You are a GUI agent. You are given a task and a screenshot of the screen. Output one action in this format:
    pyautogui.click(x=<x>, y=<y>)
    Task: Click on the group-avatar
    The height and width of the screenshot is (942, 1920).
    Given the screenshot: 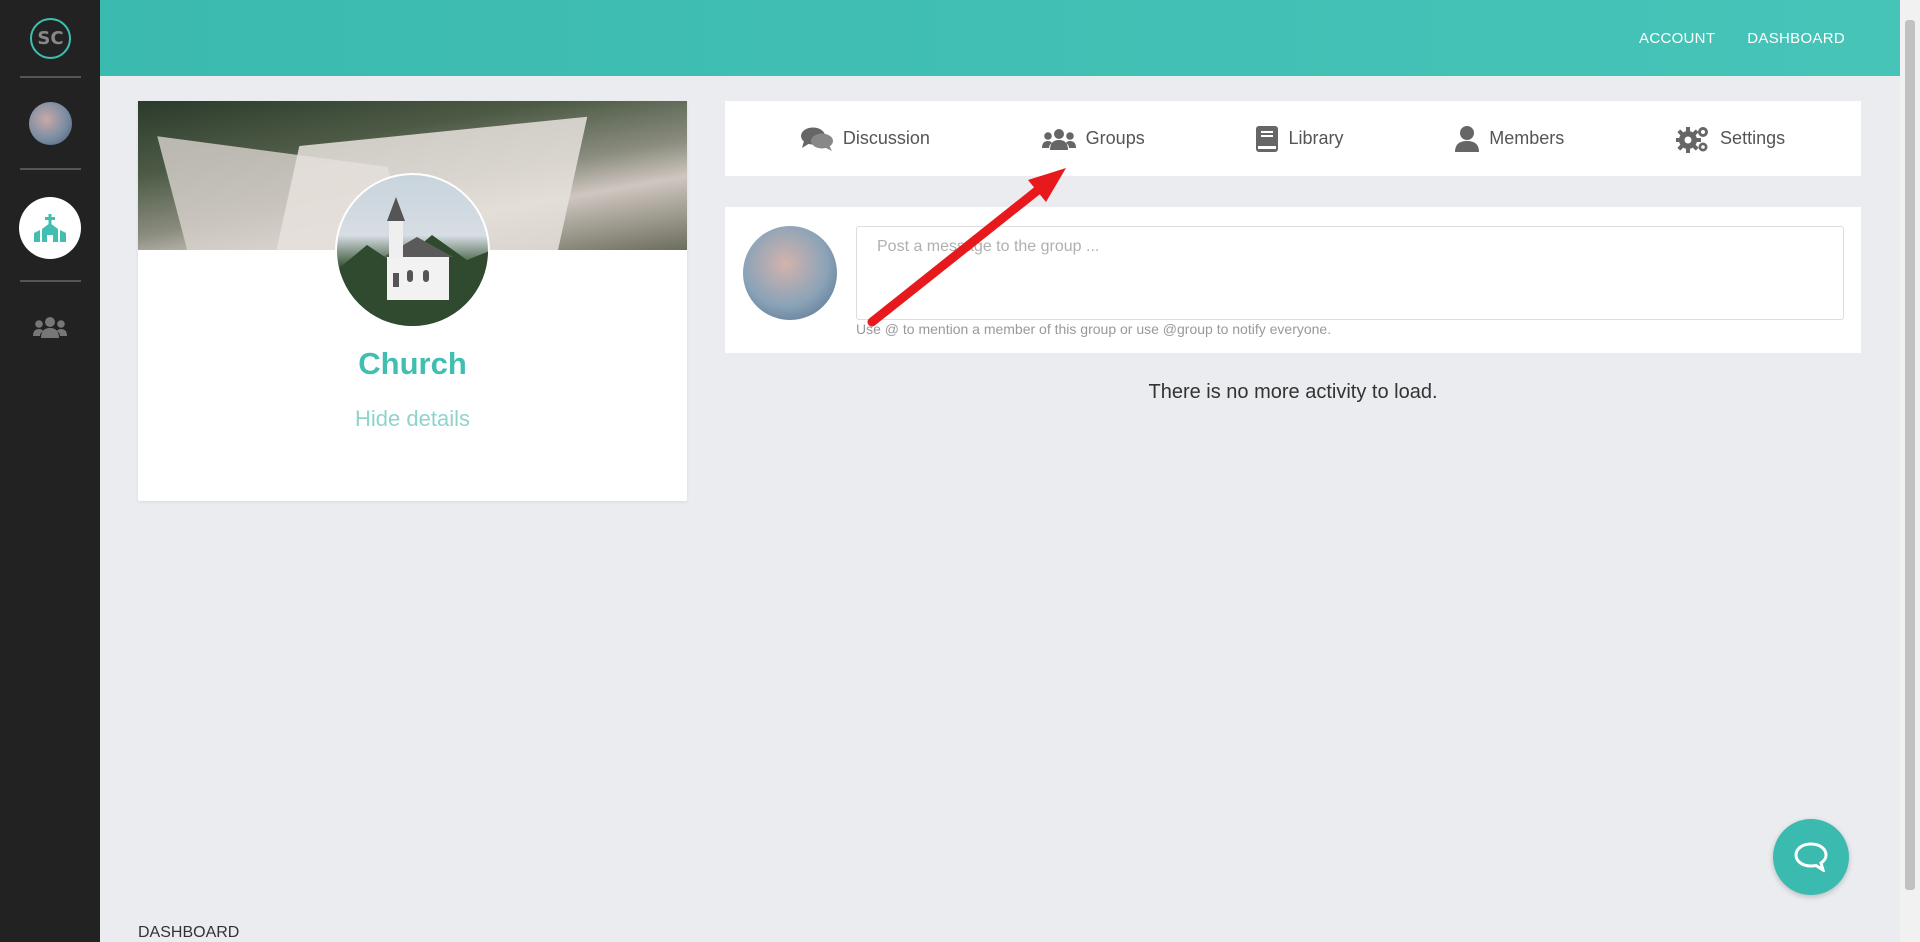 What is the action you would take?
    pyautogui.click(x=412, y=250)
    